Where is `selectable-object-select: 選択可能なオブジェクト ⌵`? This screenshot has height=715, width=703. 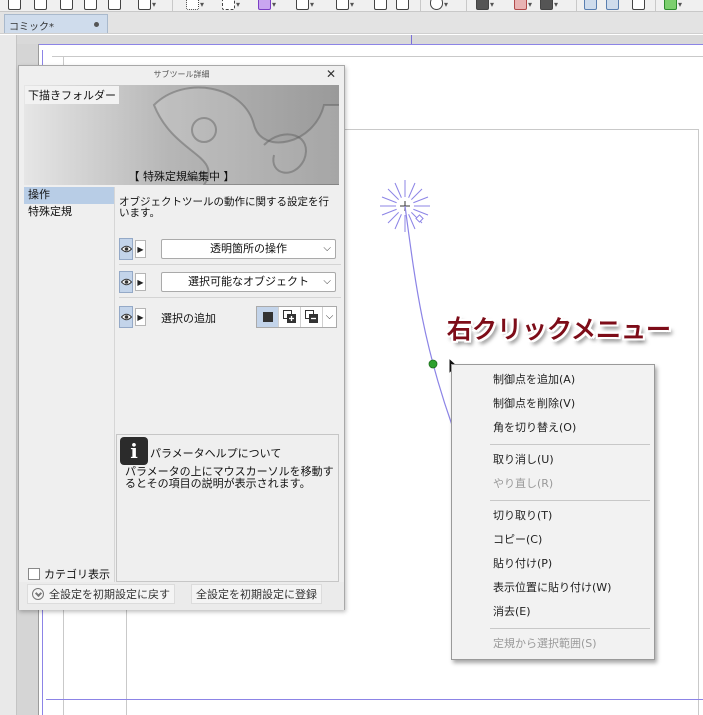
selectable-object-select: 選択可能なオブジェクト ⌵ is located at coordinates (248, 282).